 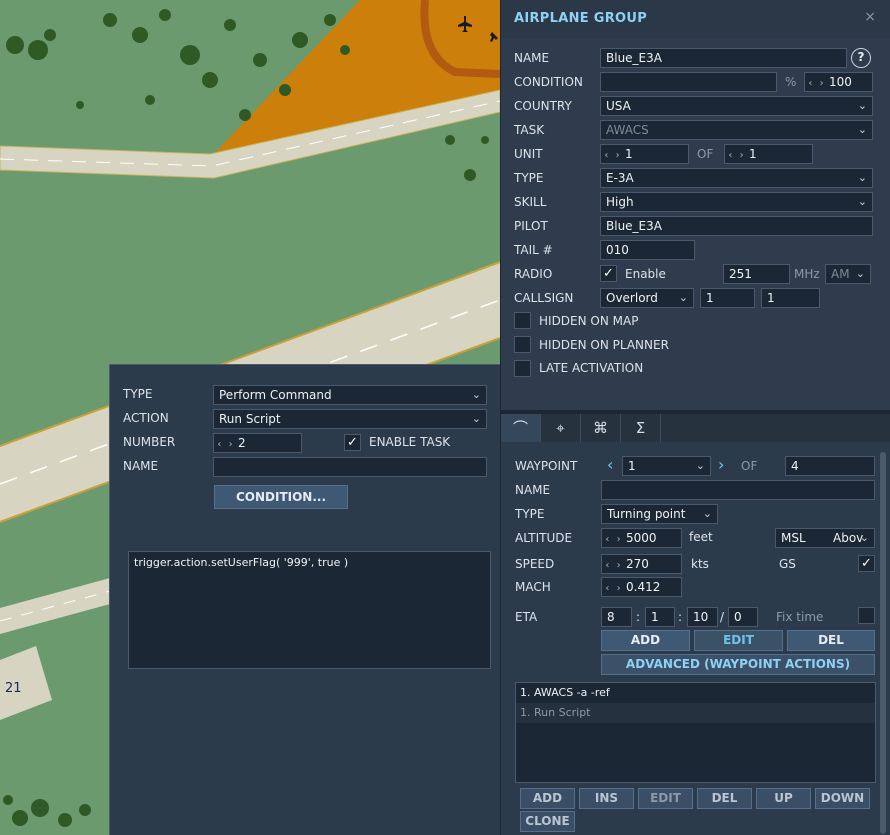 What do you see at coordinates (547, 798) in the screenshot?
I see `action-add-button: ADD` at bounding box center [547, 798].